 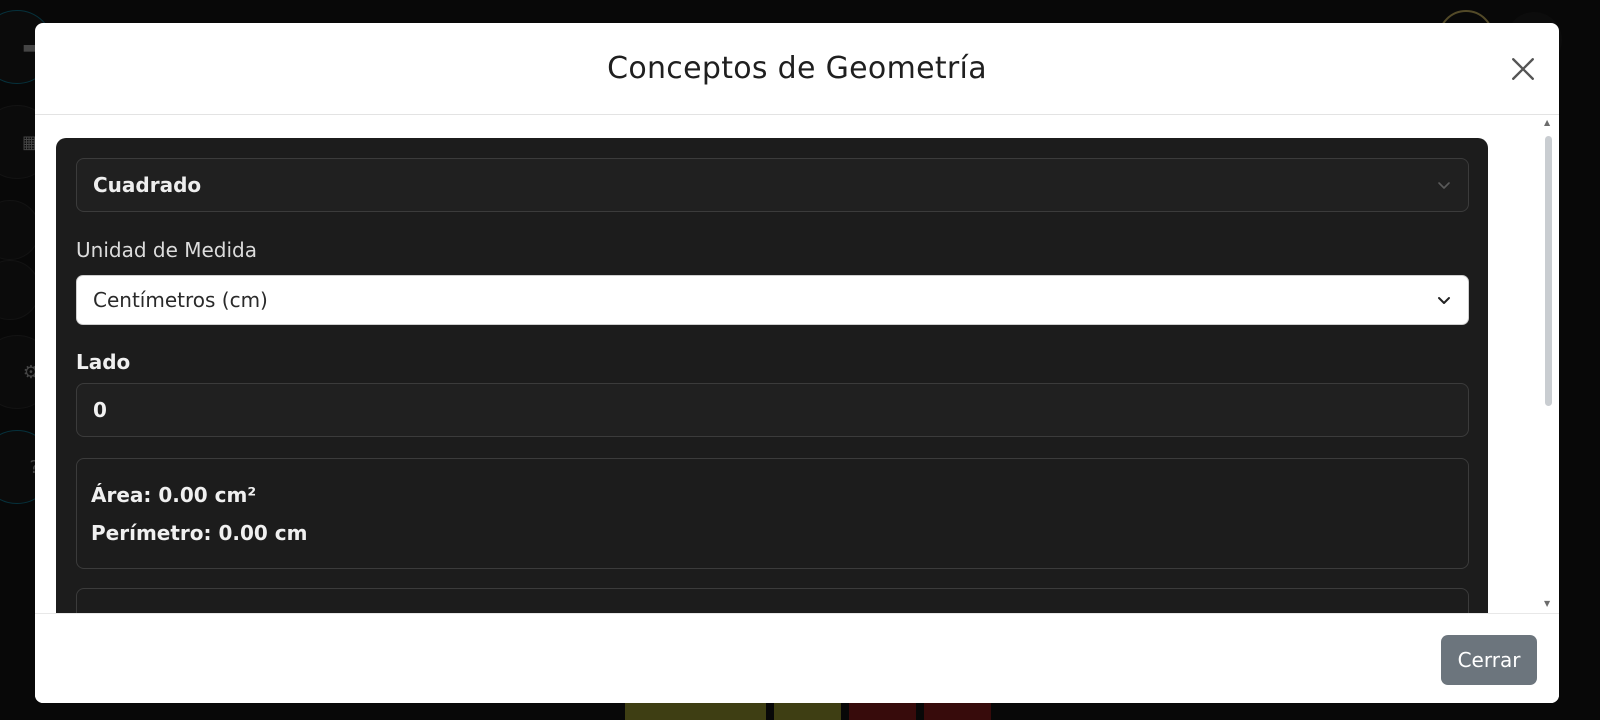 I want to click on unit-select: Centímetros (cm), so click(x=772, y=300).